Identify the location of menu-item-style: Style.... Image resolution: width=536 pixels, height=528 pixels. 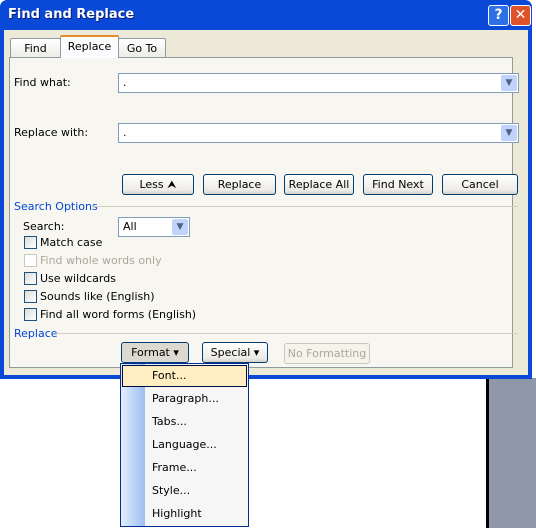
(184, 491).